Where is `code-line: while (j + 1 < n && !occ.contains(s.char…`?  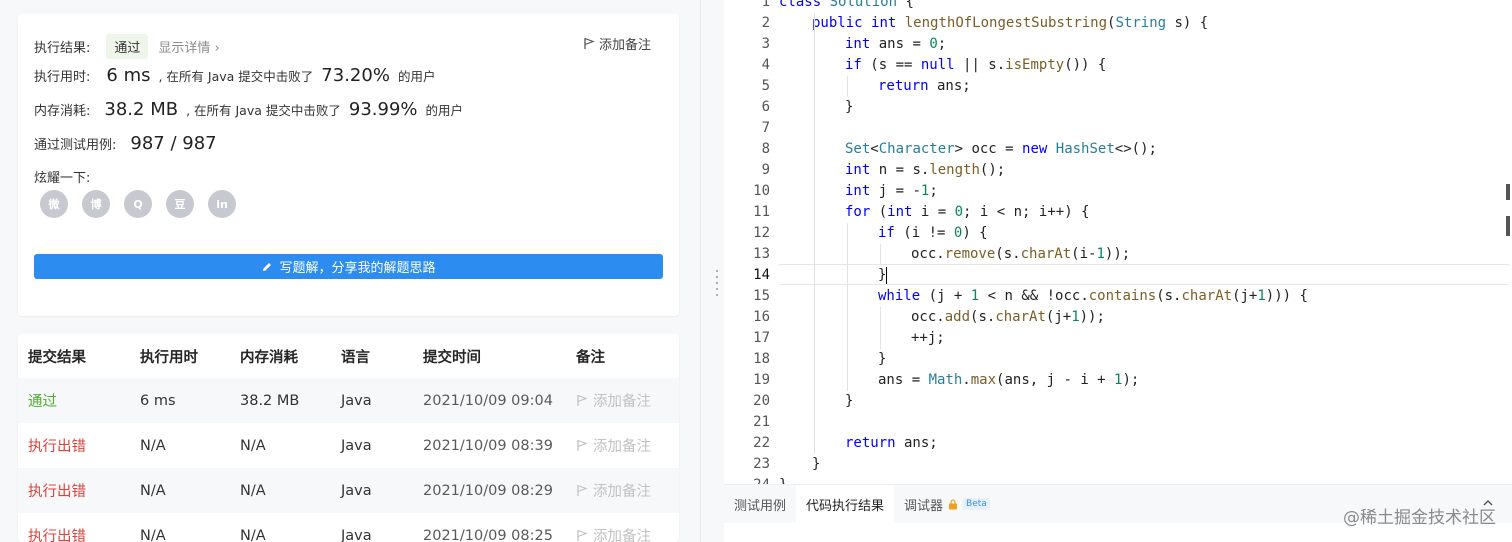 code-line: while (j + 1 < n && !occ.contains(s.char… is located at coordinates (1093, 296).